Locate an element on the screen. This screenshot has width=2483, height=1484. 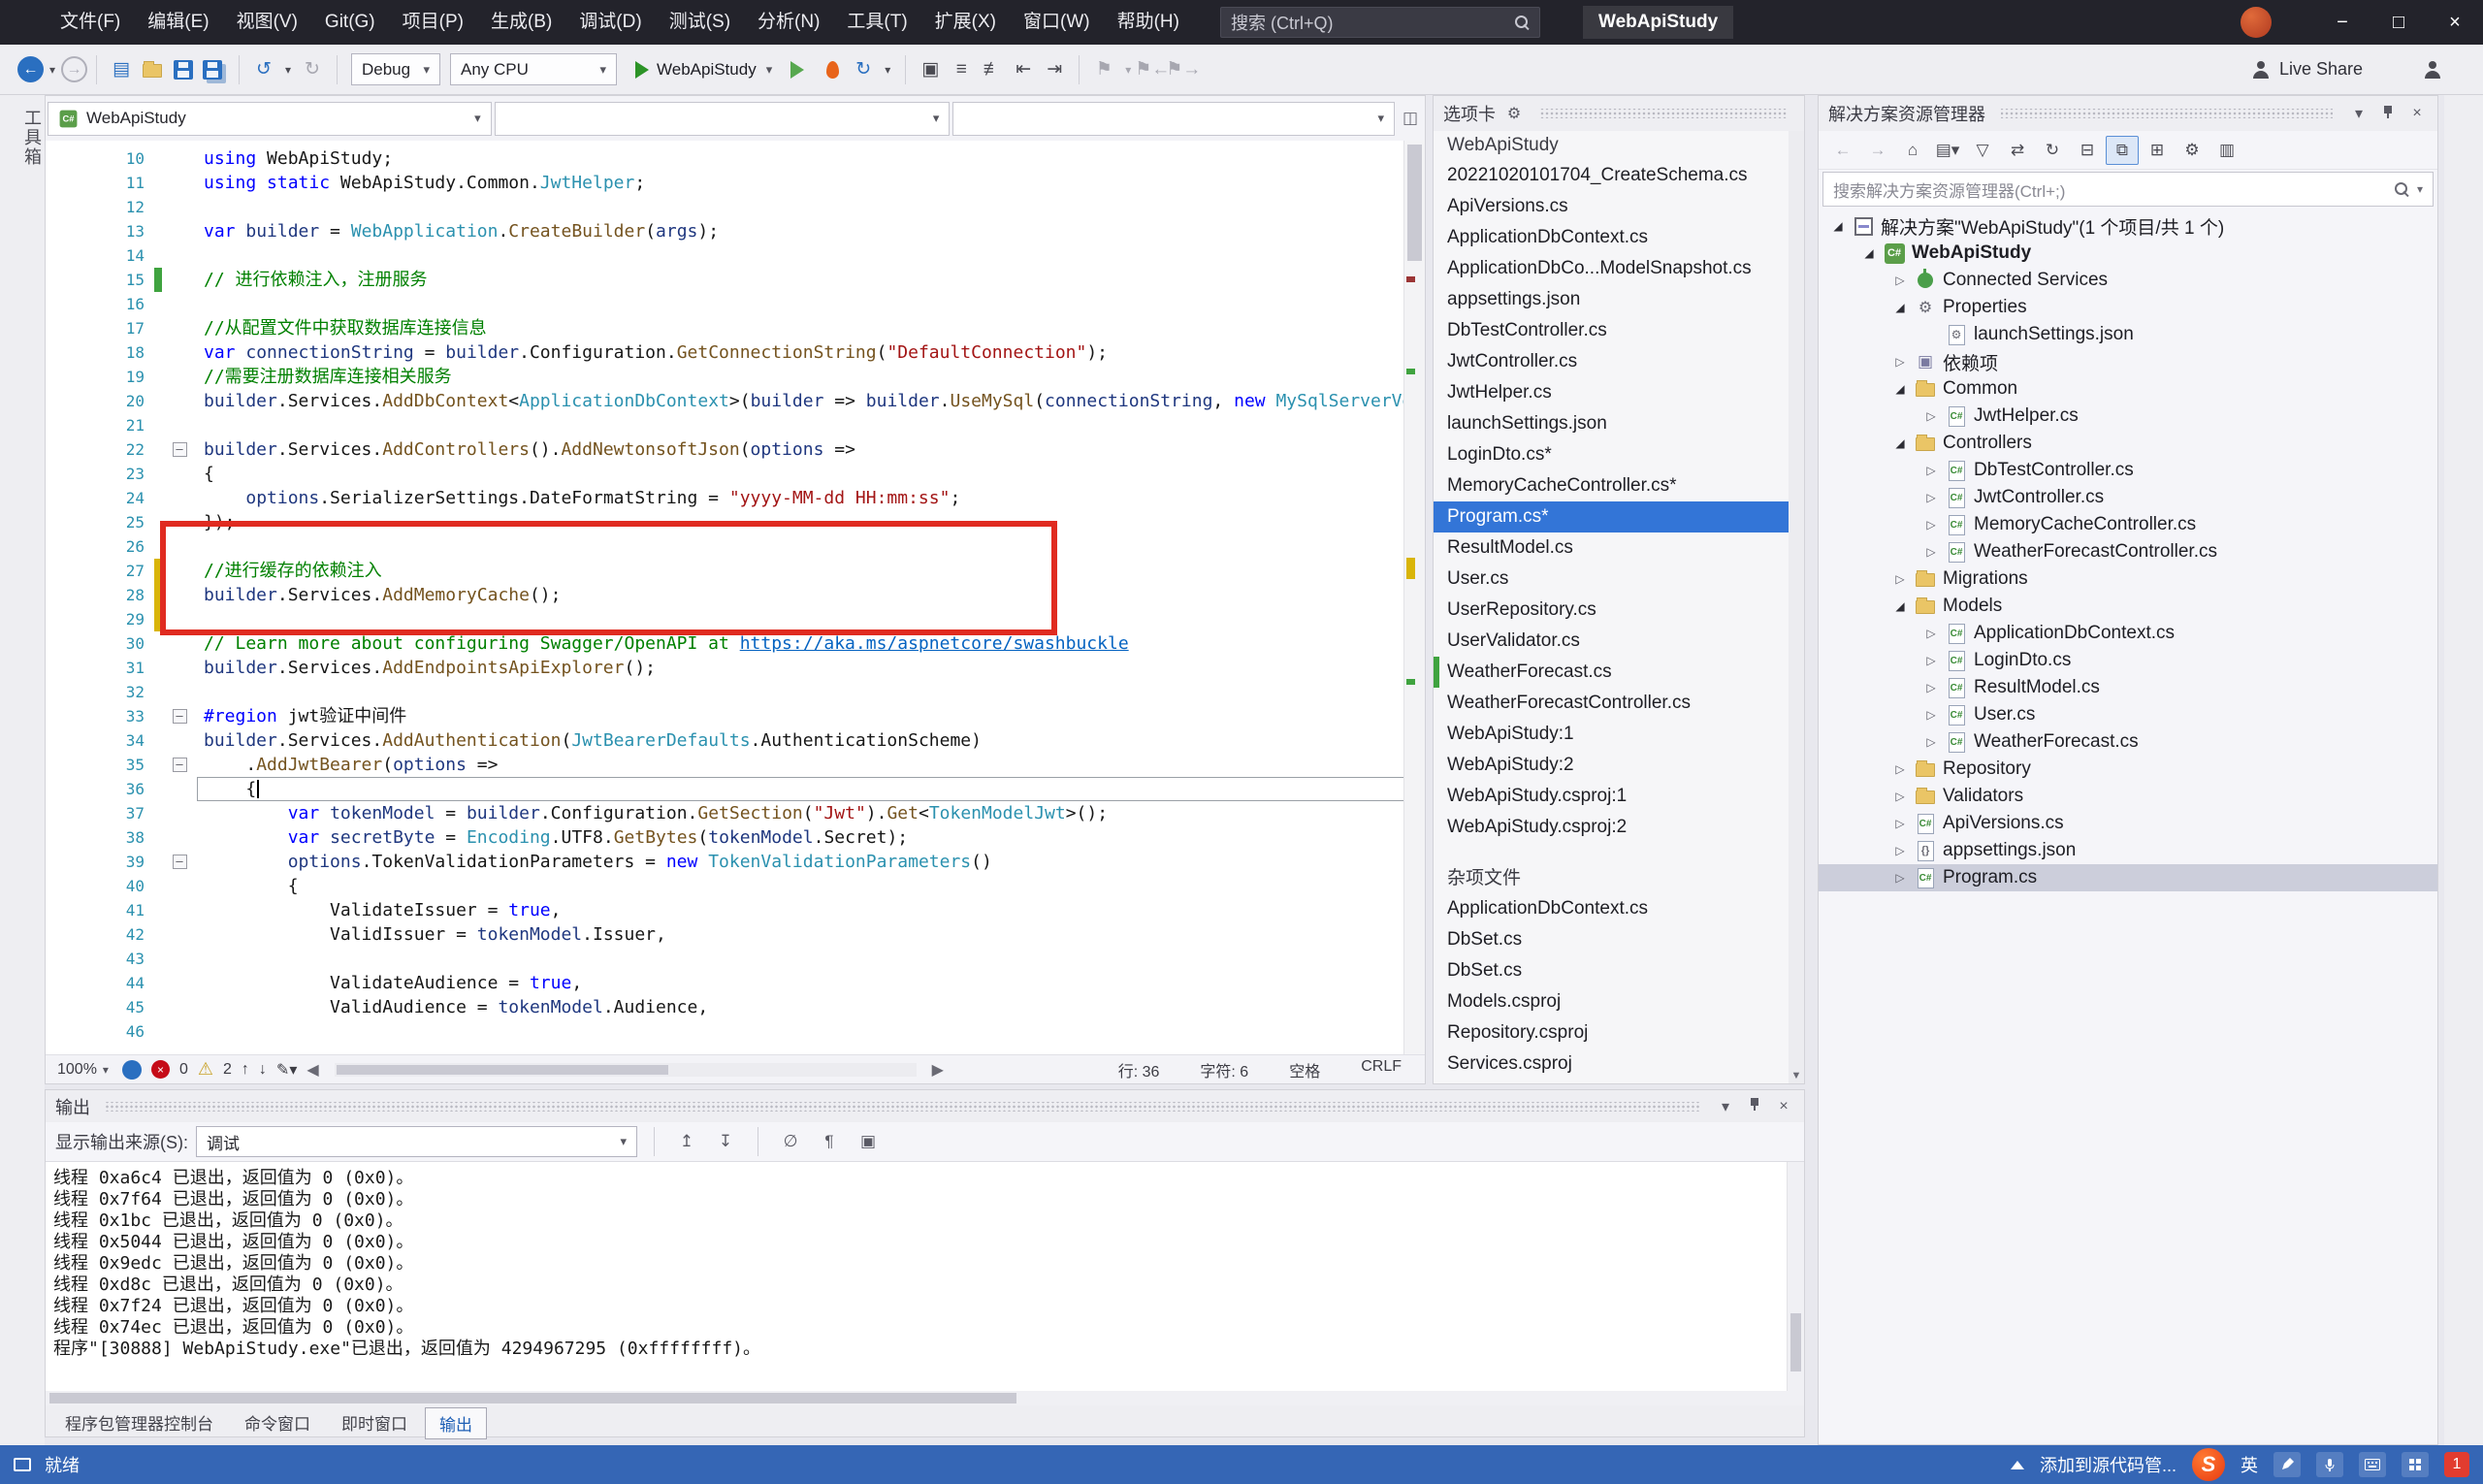
code-line: 16 is located at coordinates (736, 304).